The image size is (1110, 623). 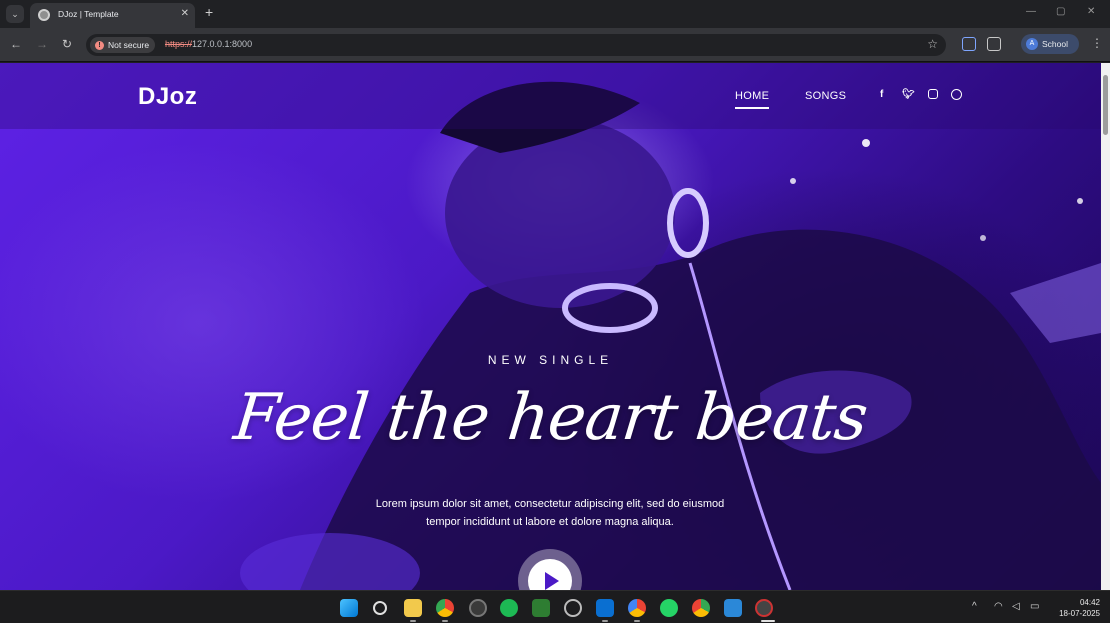 What do you see at coordinates (167, 97) in the screenshot?
I see `site-logo: DJoz` at bounding box center [167, 97].